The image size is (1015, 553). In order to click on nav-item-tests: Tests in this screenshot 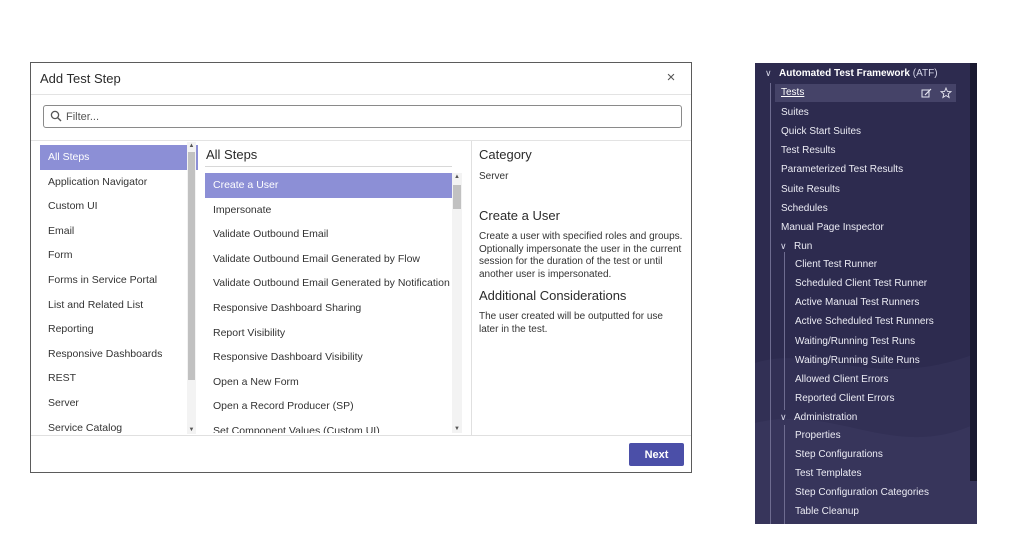, I will do `click(865, 93)`.